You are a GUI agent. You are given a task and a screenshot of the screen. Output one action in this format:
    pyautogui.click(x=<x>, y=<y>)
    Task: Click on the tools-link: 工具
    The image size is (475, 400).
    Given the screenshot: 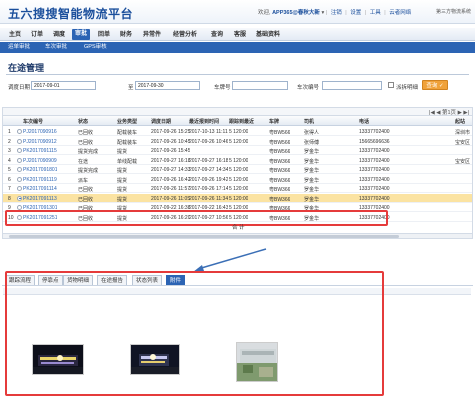 What is the action you would take?
    pyautogui.click(x=375, y=13)
    